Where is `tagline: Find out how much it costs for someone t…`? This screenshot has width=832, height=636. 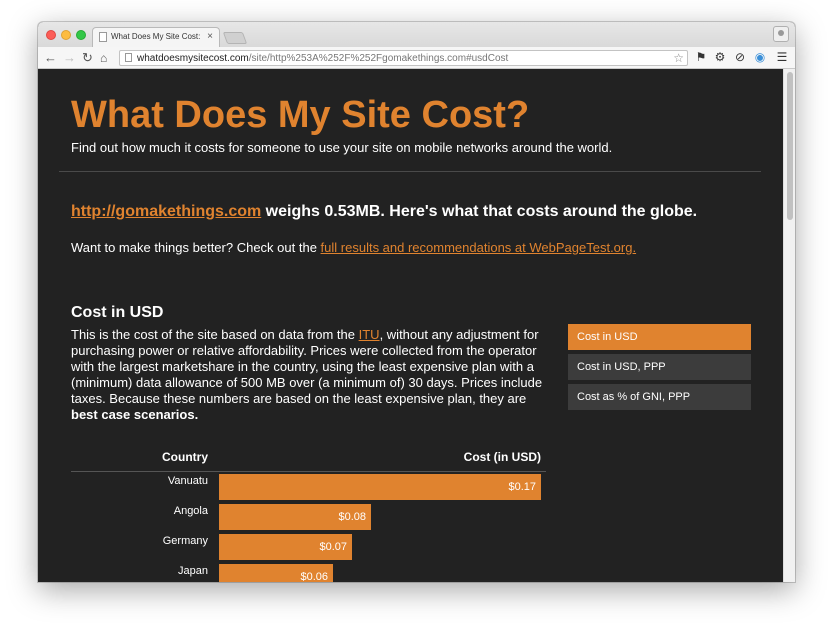
tagline: Find out how much it costs for someone t… is located at coordinates (342, 147).